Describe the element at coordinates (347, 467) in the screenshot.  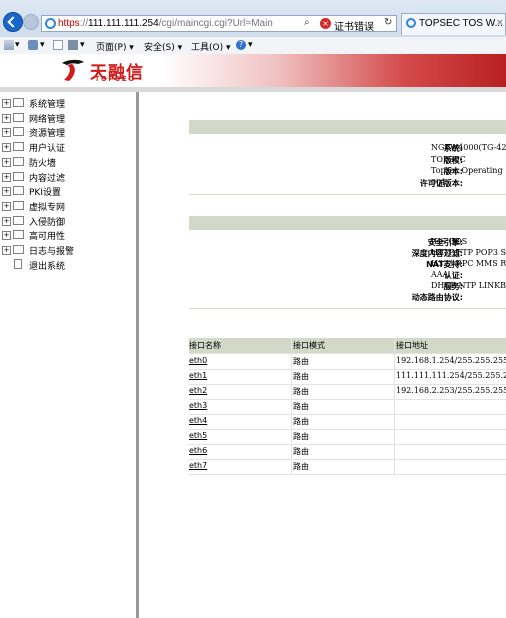
I see `table-row: eth7 路由` at that location.